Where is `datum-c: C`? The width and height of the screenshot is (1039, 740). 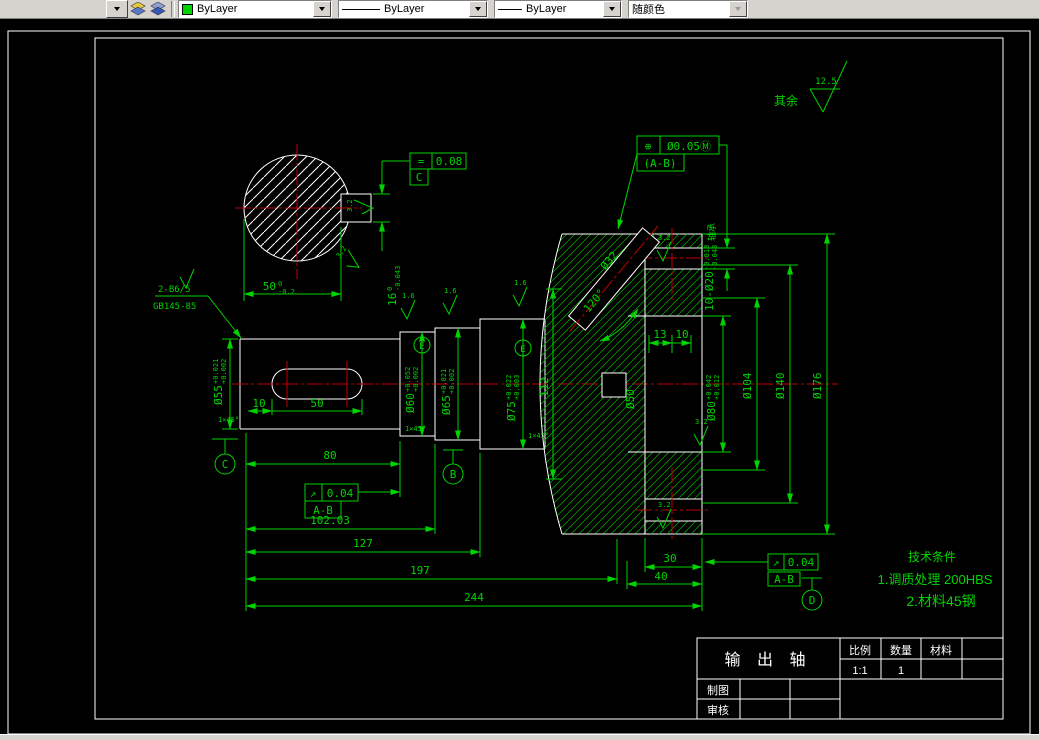 datum-c: C is located at coordinates (225, 456).